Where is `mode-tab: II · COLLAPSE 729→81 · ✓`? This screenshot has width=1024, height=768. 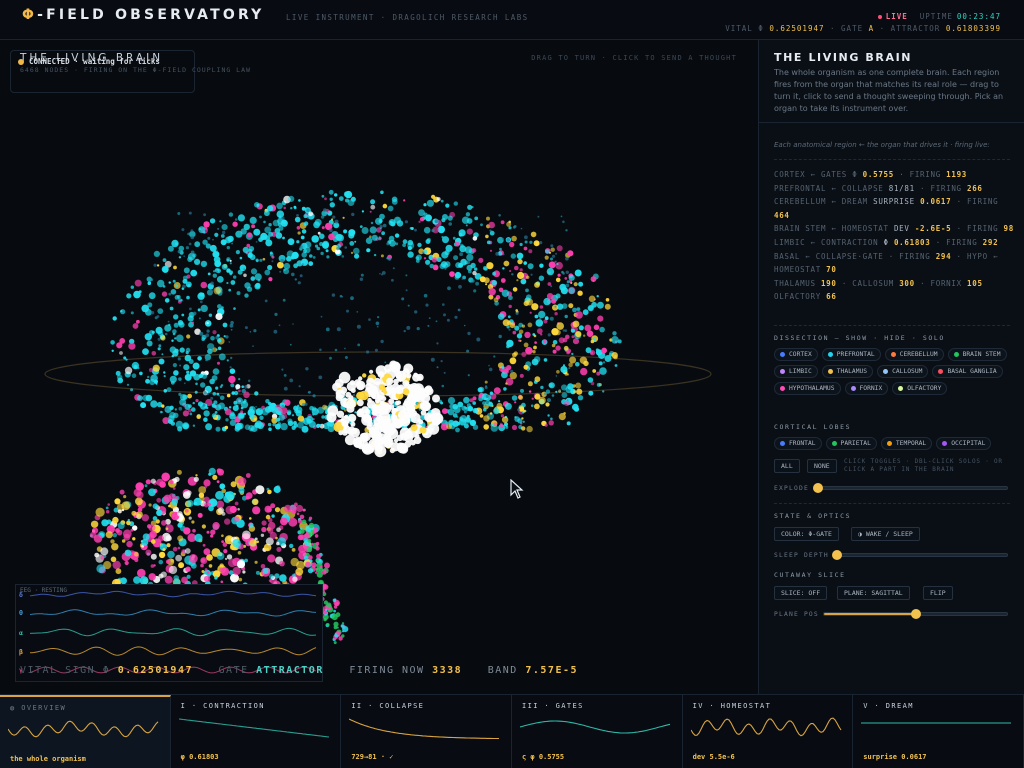 mode-tab: II · COLLAPSE 729→81 · ✓ is located at coordinates (426, 731).